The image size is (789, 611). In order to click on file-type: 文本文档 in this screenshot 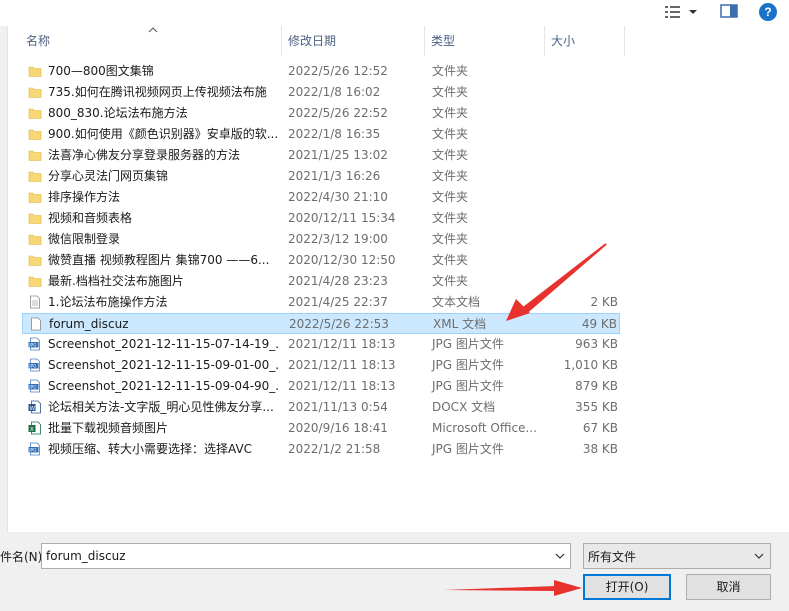, I will do `click(456, 302)`.